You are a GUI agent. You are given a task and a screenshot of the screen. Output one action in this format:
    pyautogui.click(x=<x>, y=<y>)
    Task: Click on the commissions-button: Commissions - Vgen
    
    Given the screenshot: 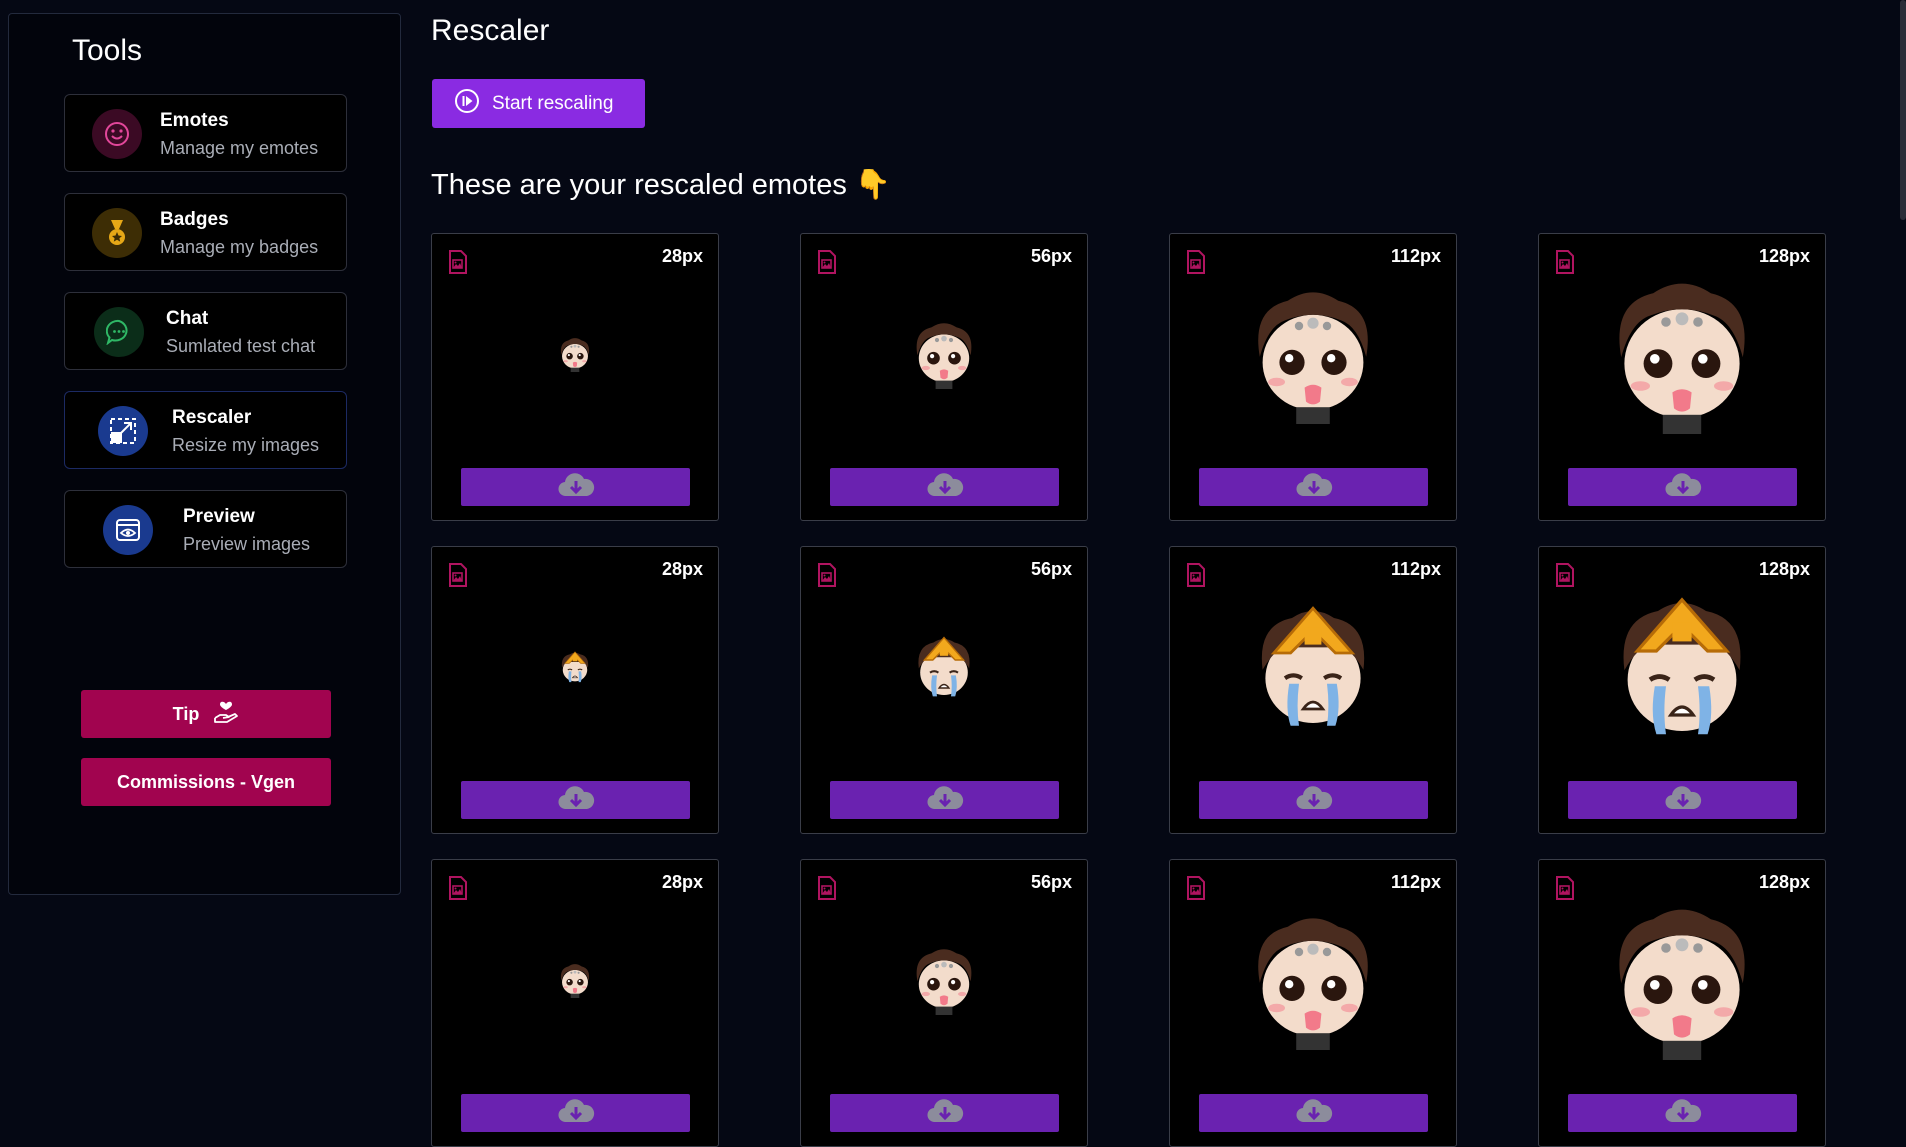 What is the action you would take?
    pyautogui.click(x=206, y=782)
    